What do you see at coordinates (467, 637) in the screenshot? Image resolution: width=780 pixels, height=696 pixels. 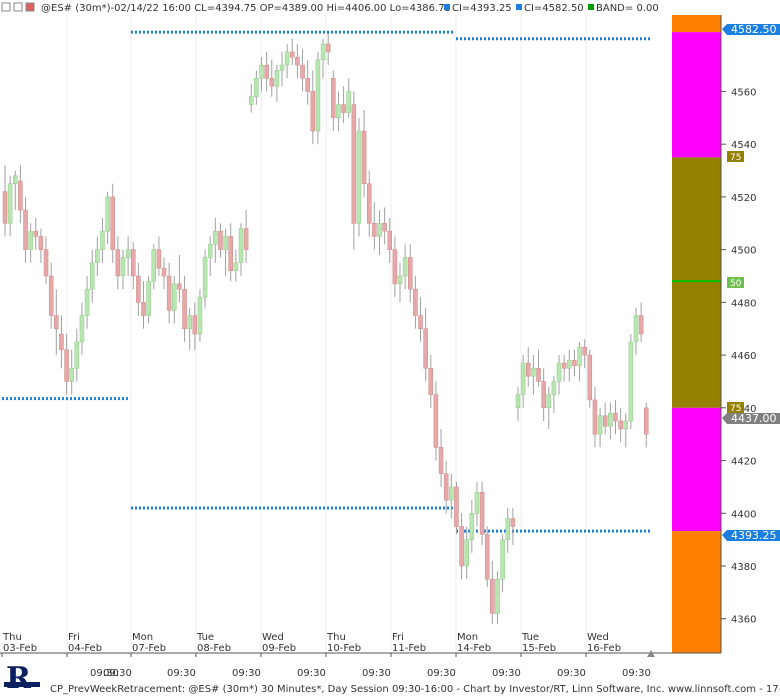 I see `x-day-label: Mon` at bounding box center [467, 637].